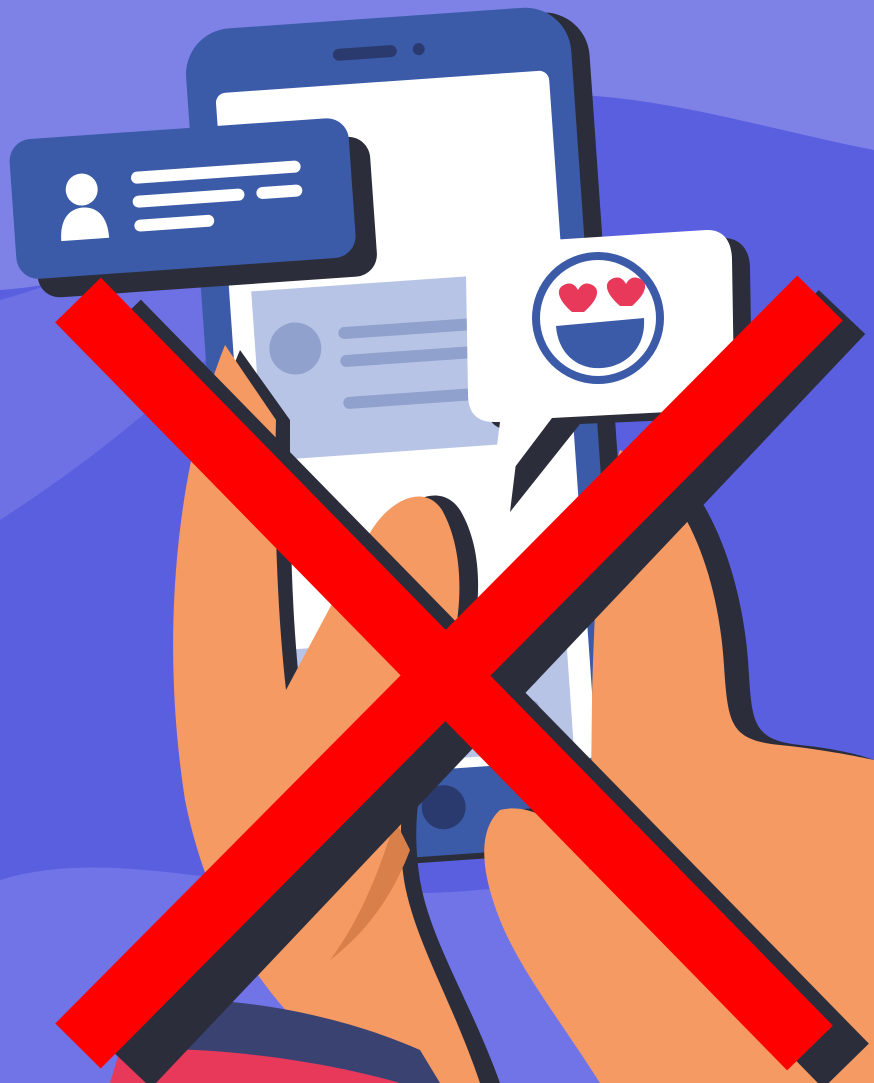 This screenshot has height=1083, width=874. I want to click on notification-bubble, so click(193, 208).